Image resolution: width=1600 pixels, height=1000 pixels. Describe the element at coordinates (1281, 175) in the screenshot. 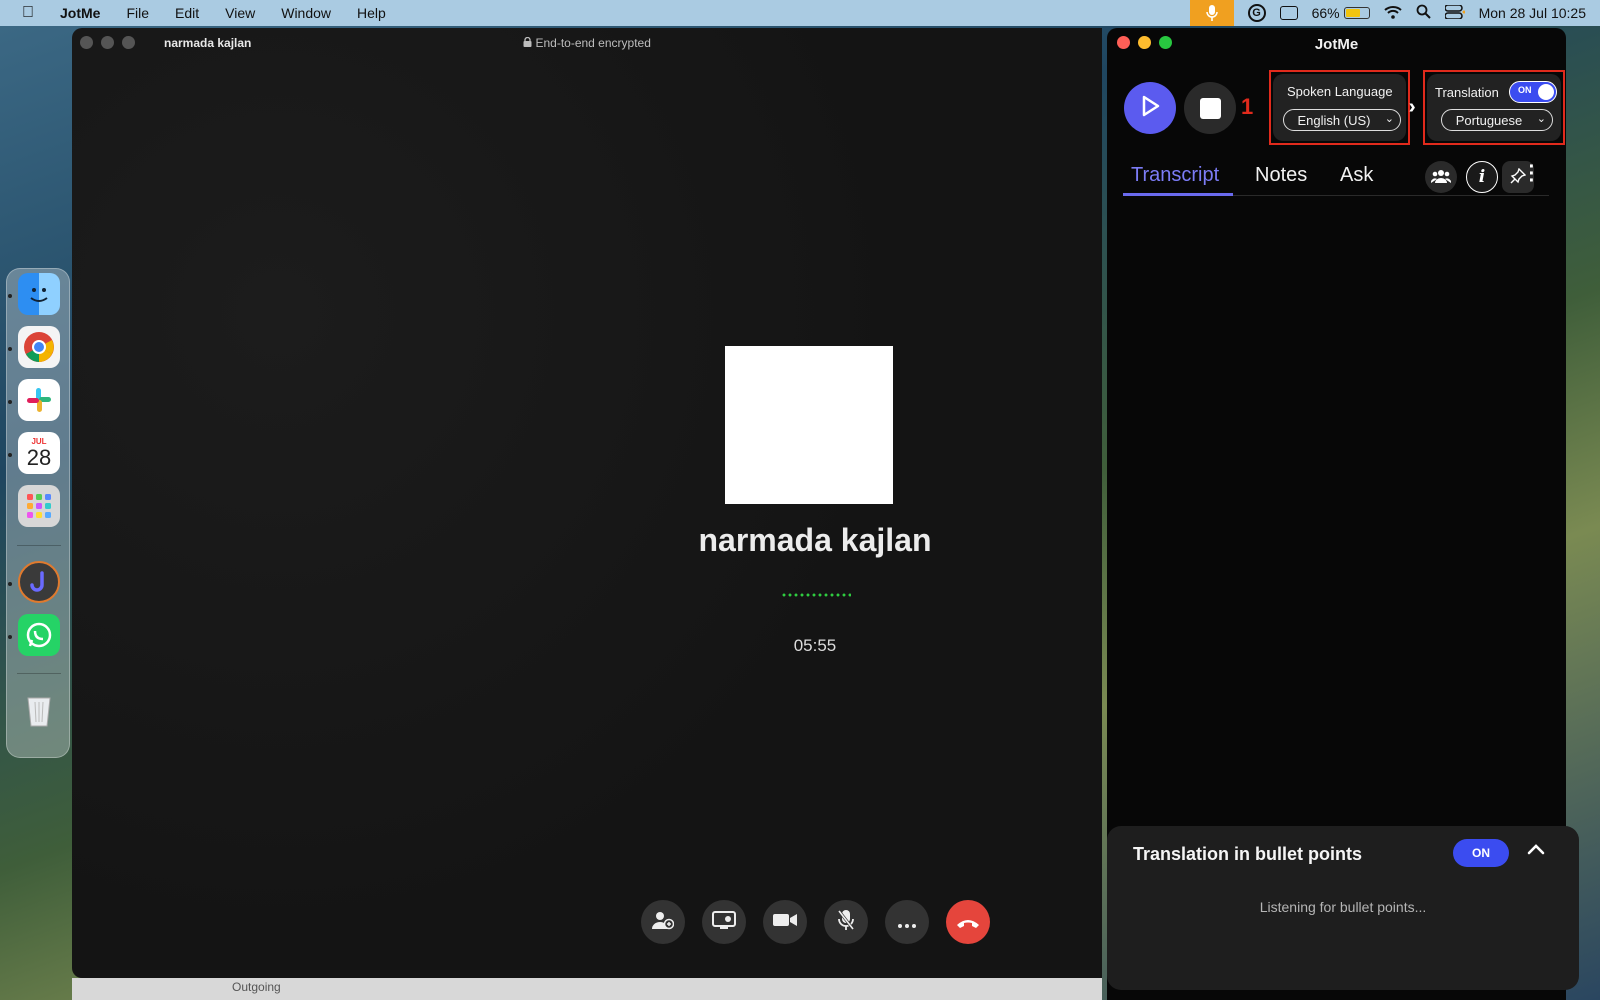

I see `tab-notes: Notes` at that location.